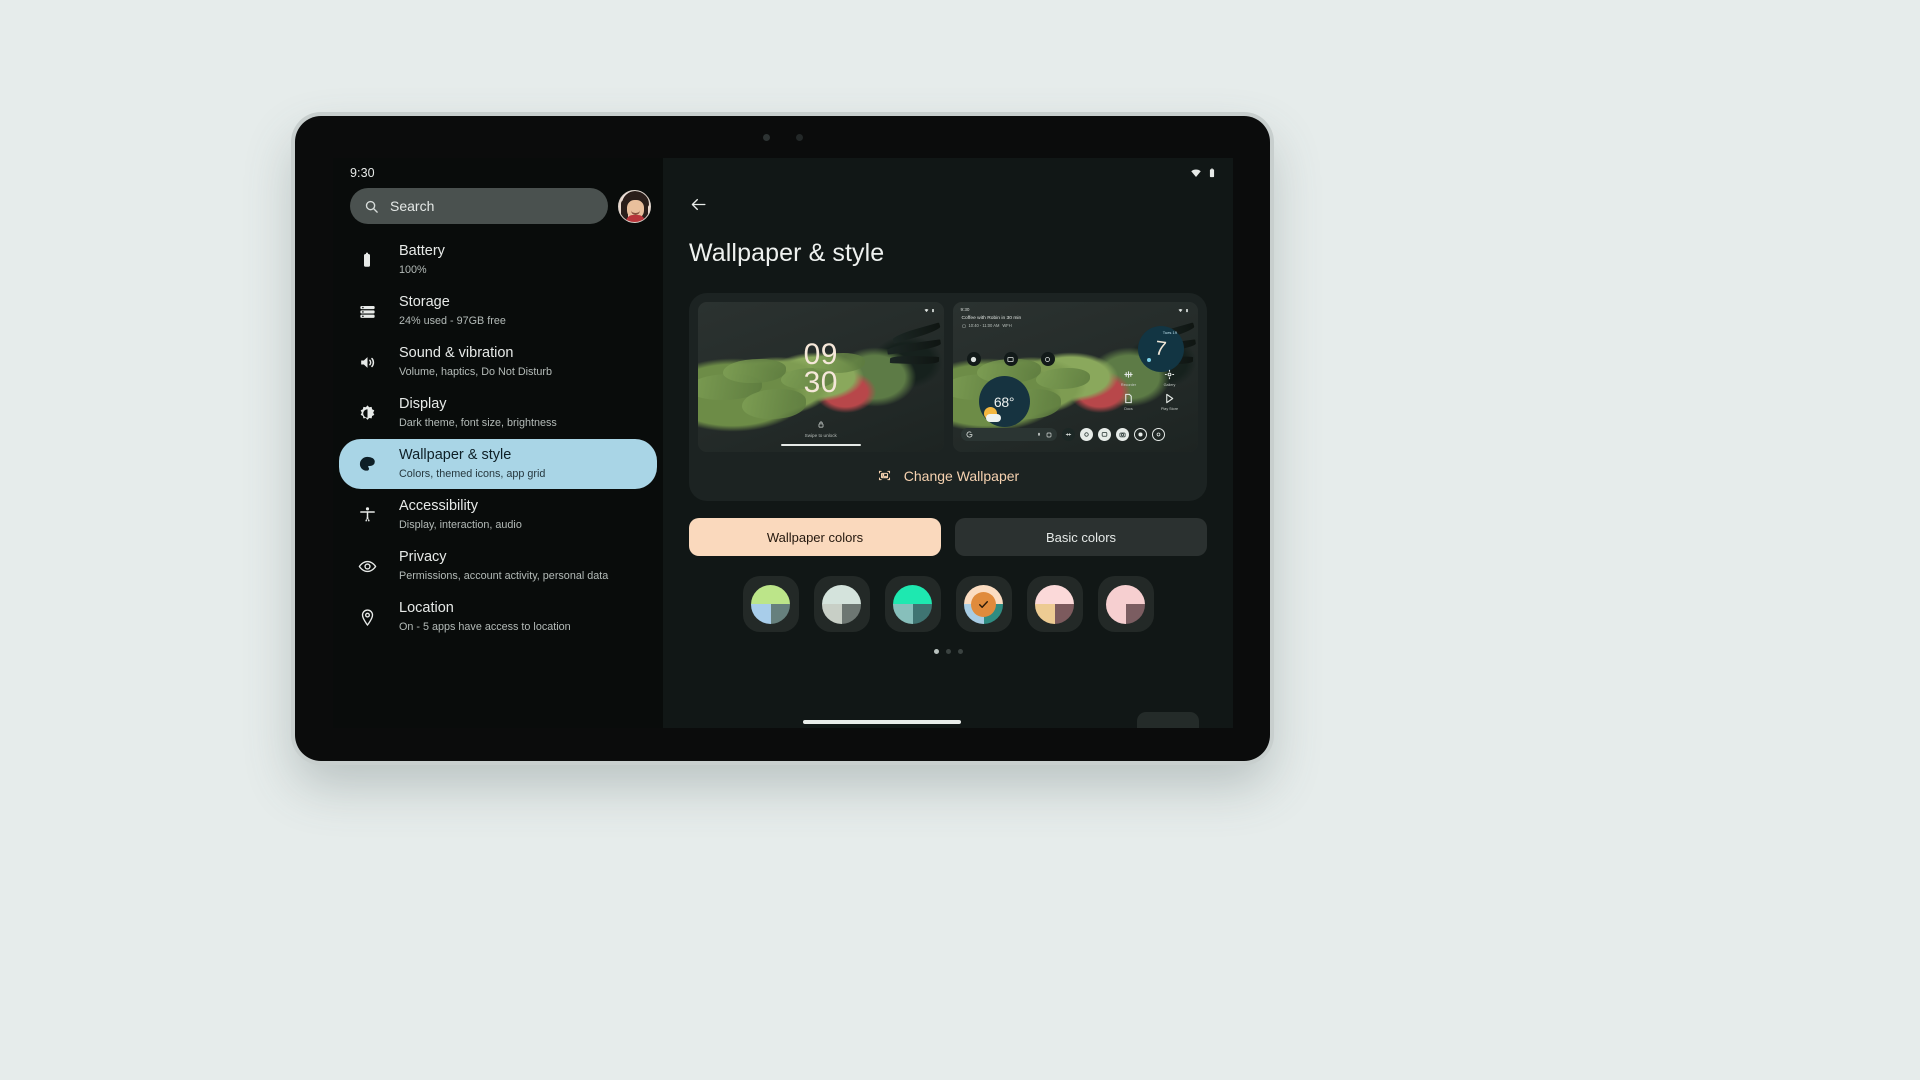  What do you see at coordinates (1169, 374) in the screenshot?
I see `gallery-icon` at bounding box center [1169, 374].